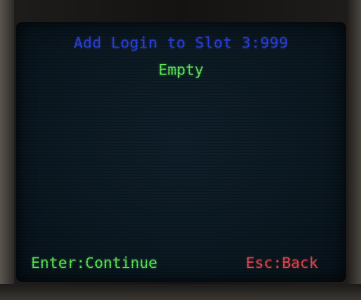 The image size is (361, 300). What do you see at coordinates (94, 263) in the screenshot?
I see `continue-softkey: Enter:Continue` at bounding box center [94, 263].